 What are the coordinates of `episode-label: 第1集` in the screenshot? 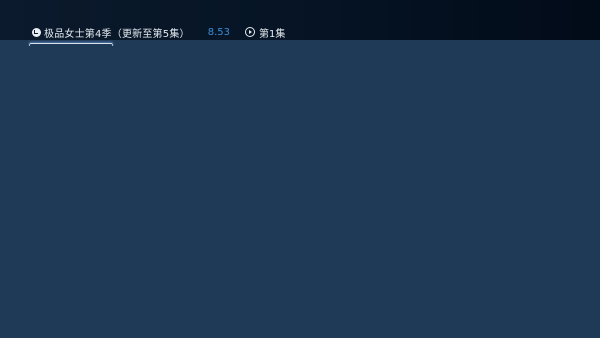 It's located at (272, 34).